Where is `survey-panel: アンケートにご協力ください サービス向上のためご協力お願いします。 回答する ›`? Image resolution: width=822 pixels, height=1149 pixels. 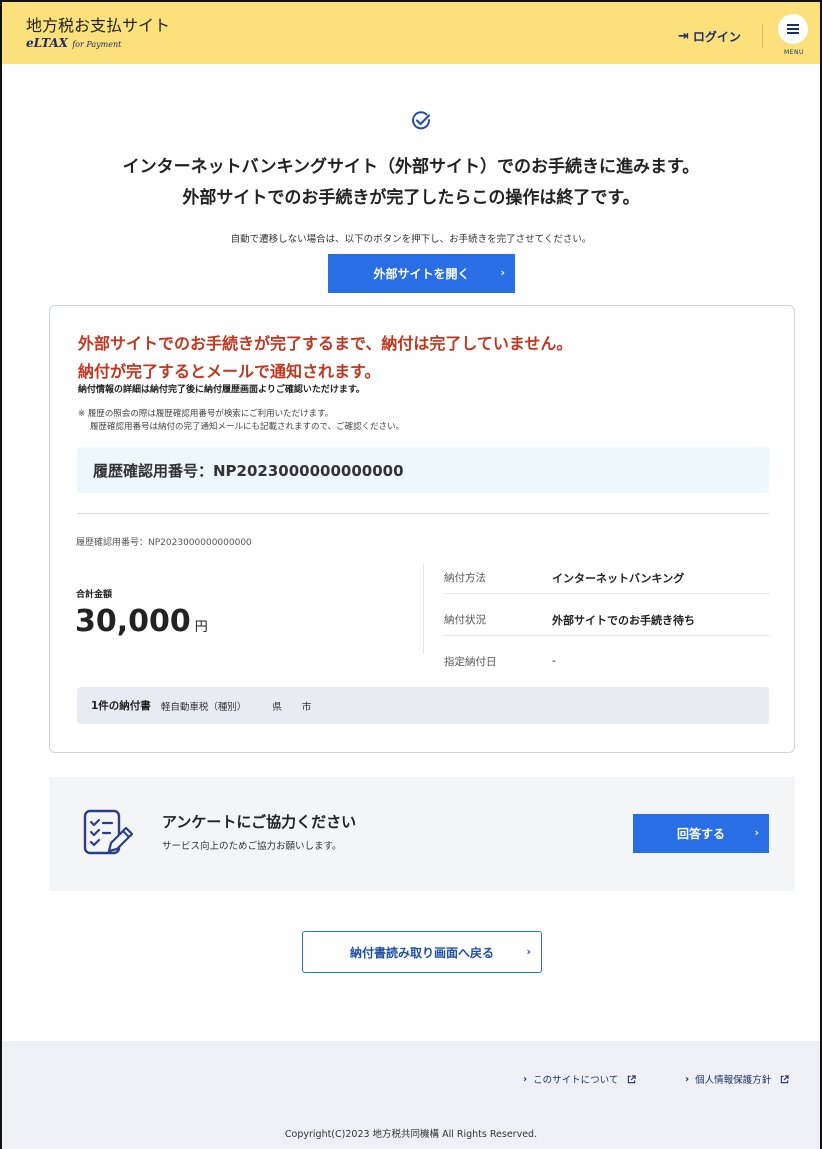 survey-panel: アンケートにご協力ください サービス向上のためご協力お願いします。 回答する › is located at coordinates (422, 834).